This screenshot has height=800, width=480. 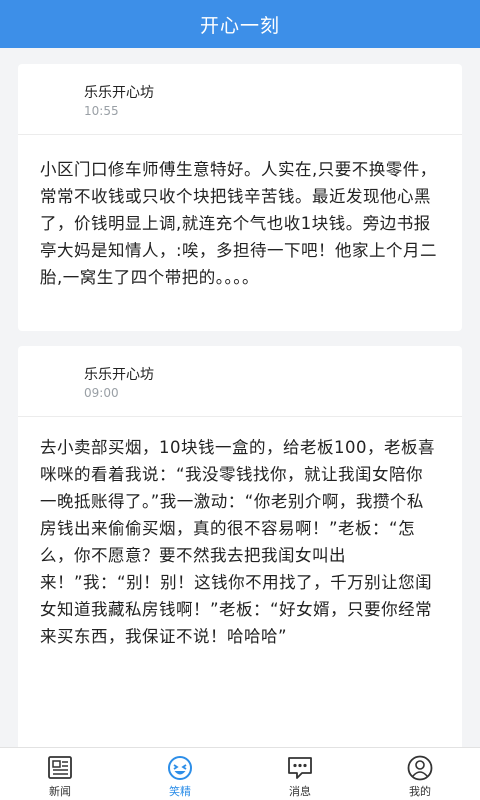 I want to click on bottom-tab-bar: 新闻 笑精 消息 我的, so click(x=240, y=773).